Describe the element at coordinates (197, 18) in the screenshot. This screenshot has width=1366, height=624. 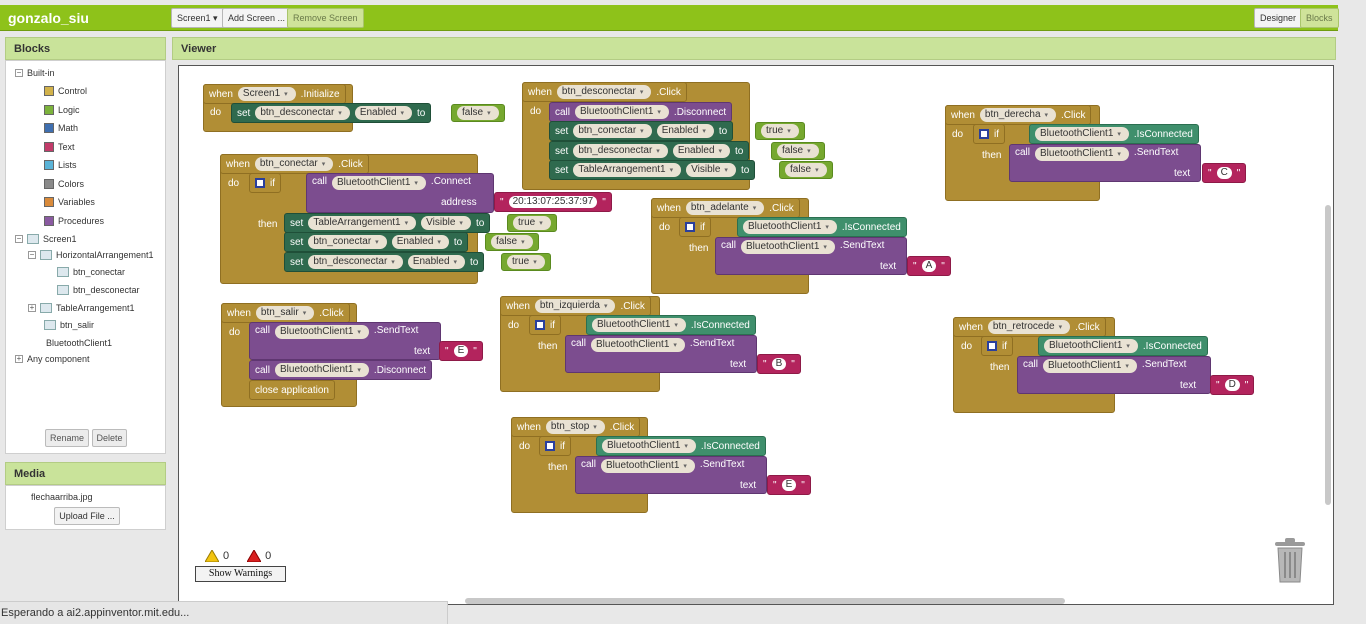
I see `screen-select-button: Screen1 ▾` at that location.